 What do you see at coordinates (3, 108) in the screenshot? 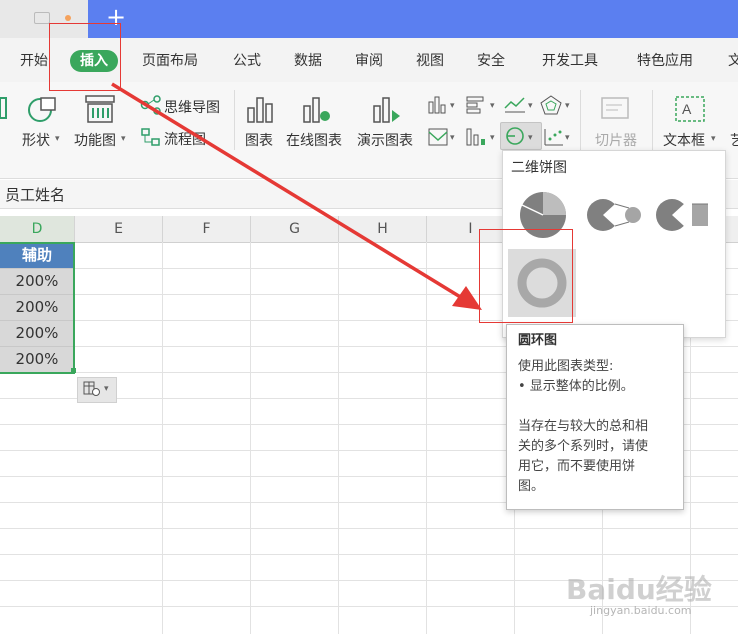
I see `partial-icon` at bounding box center [3, 108].